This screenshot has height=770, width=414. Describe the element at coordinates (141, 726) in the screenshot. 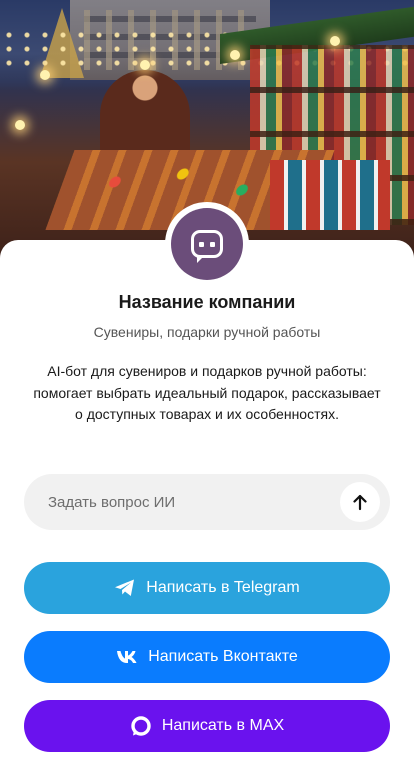

I see `max-icon` at that location.